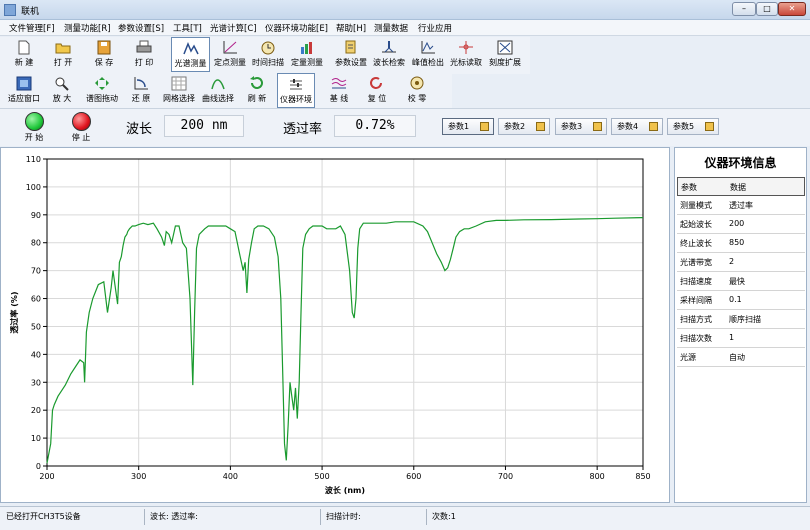 The height and width of the screenshot is (530, 810). I want to click on param4-button: 参数4, so click(637, 126).